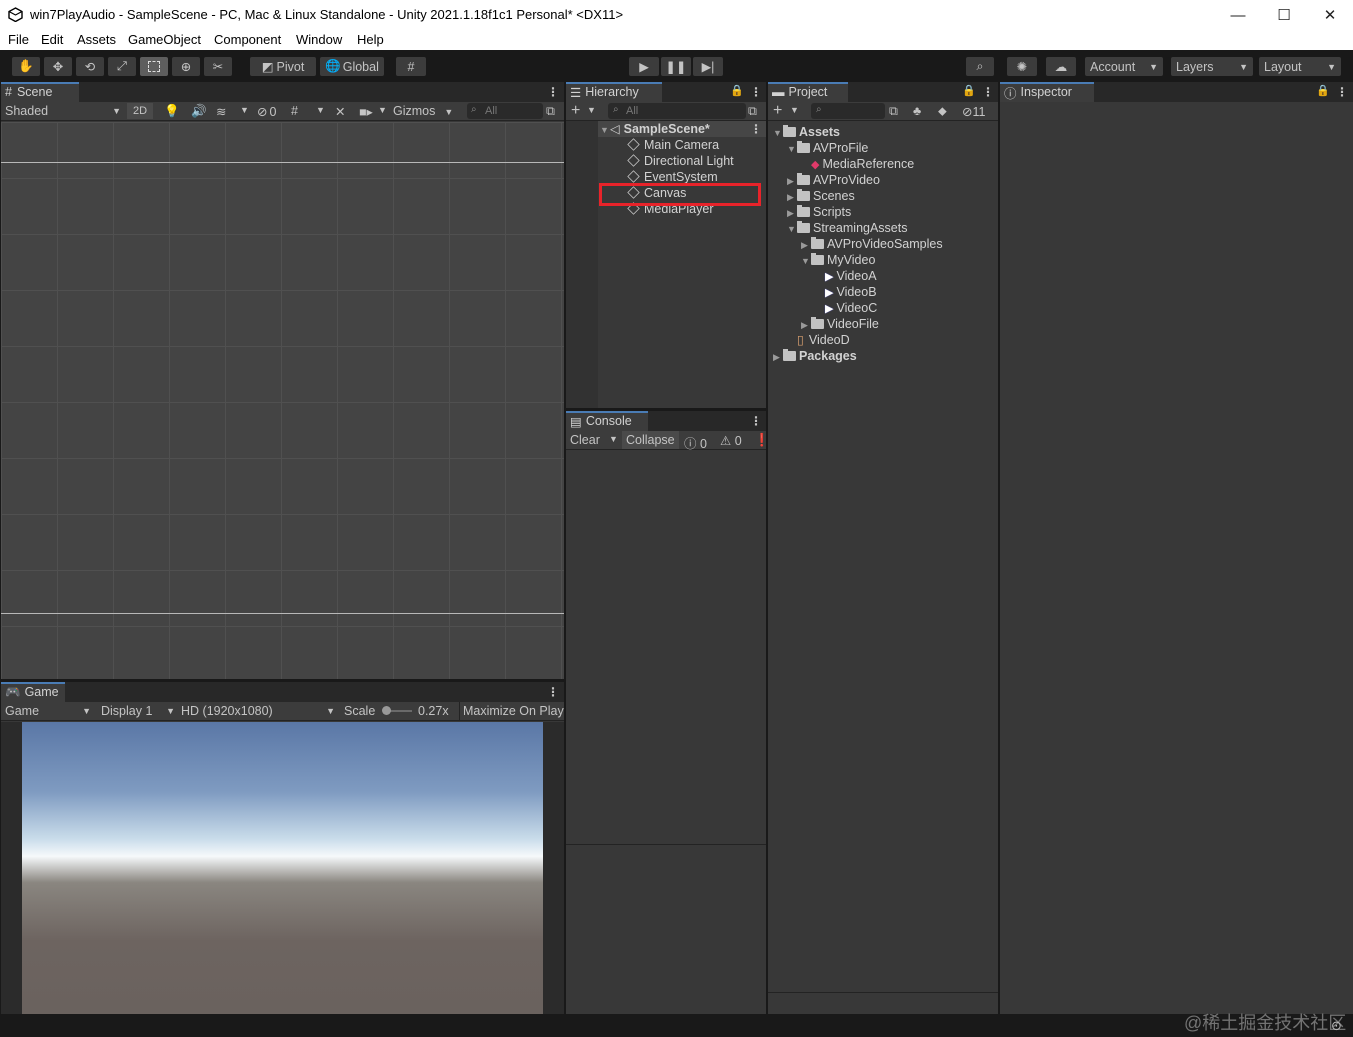  Describe the element at coordinates (172, 111) in the screenshot. I see `lighting-icon: 💡` at that location.